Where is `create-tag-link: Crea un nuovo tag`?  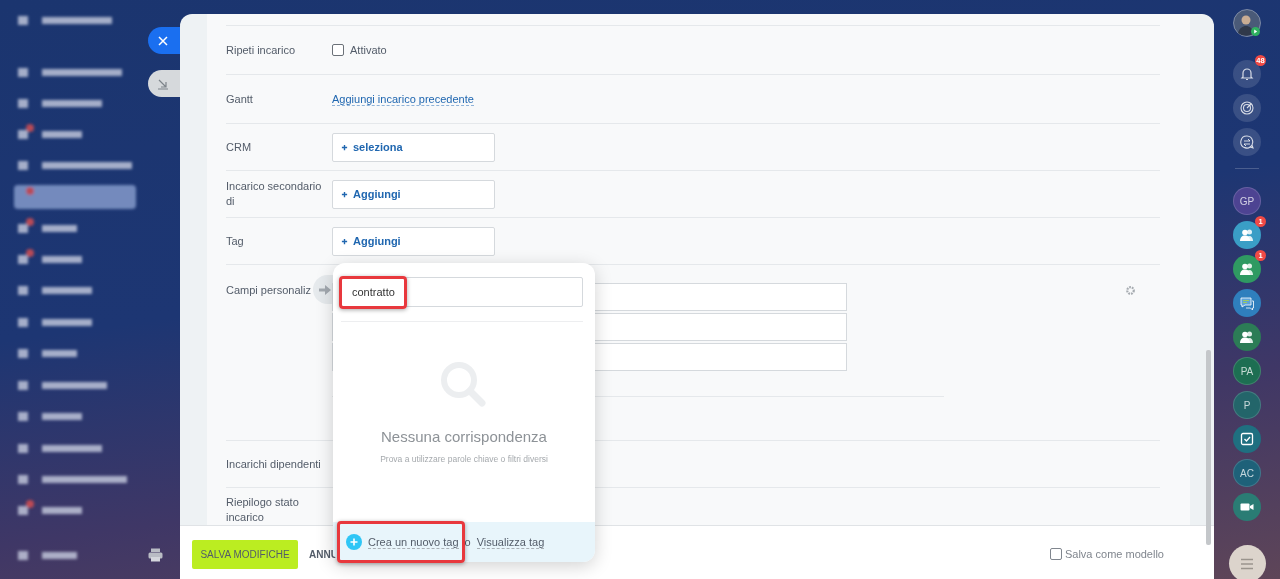 create-tag-link: Crea un nuovo tag is located at coordinates (413, 542).